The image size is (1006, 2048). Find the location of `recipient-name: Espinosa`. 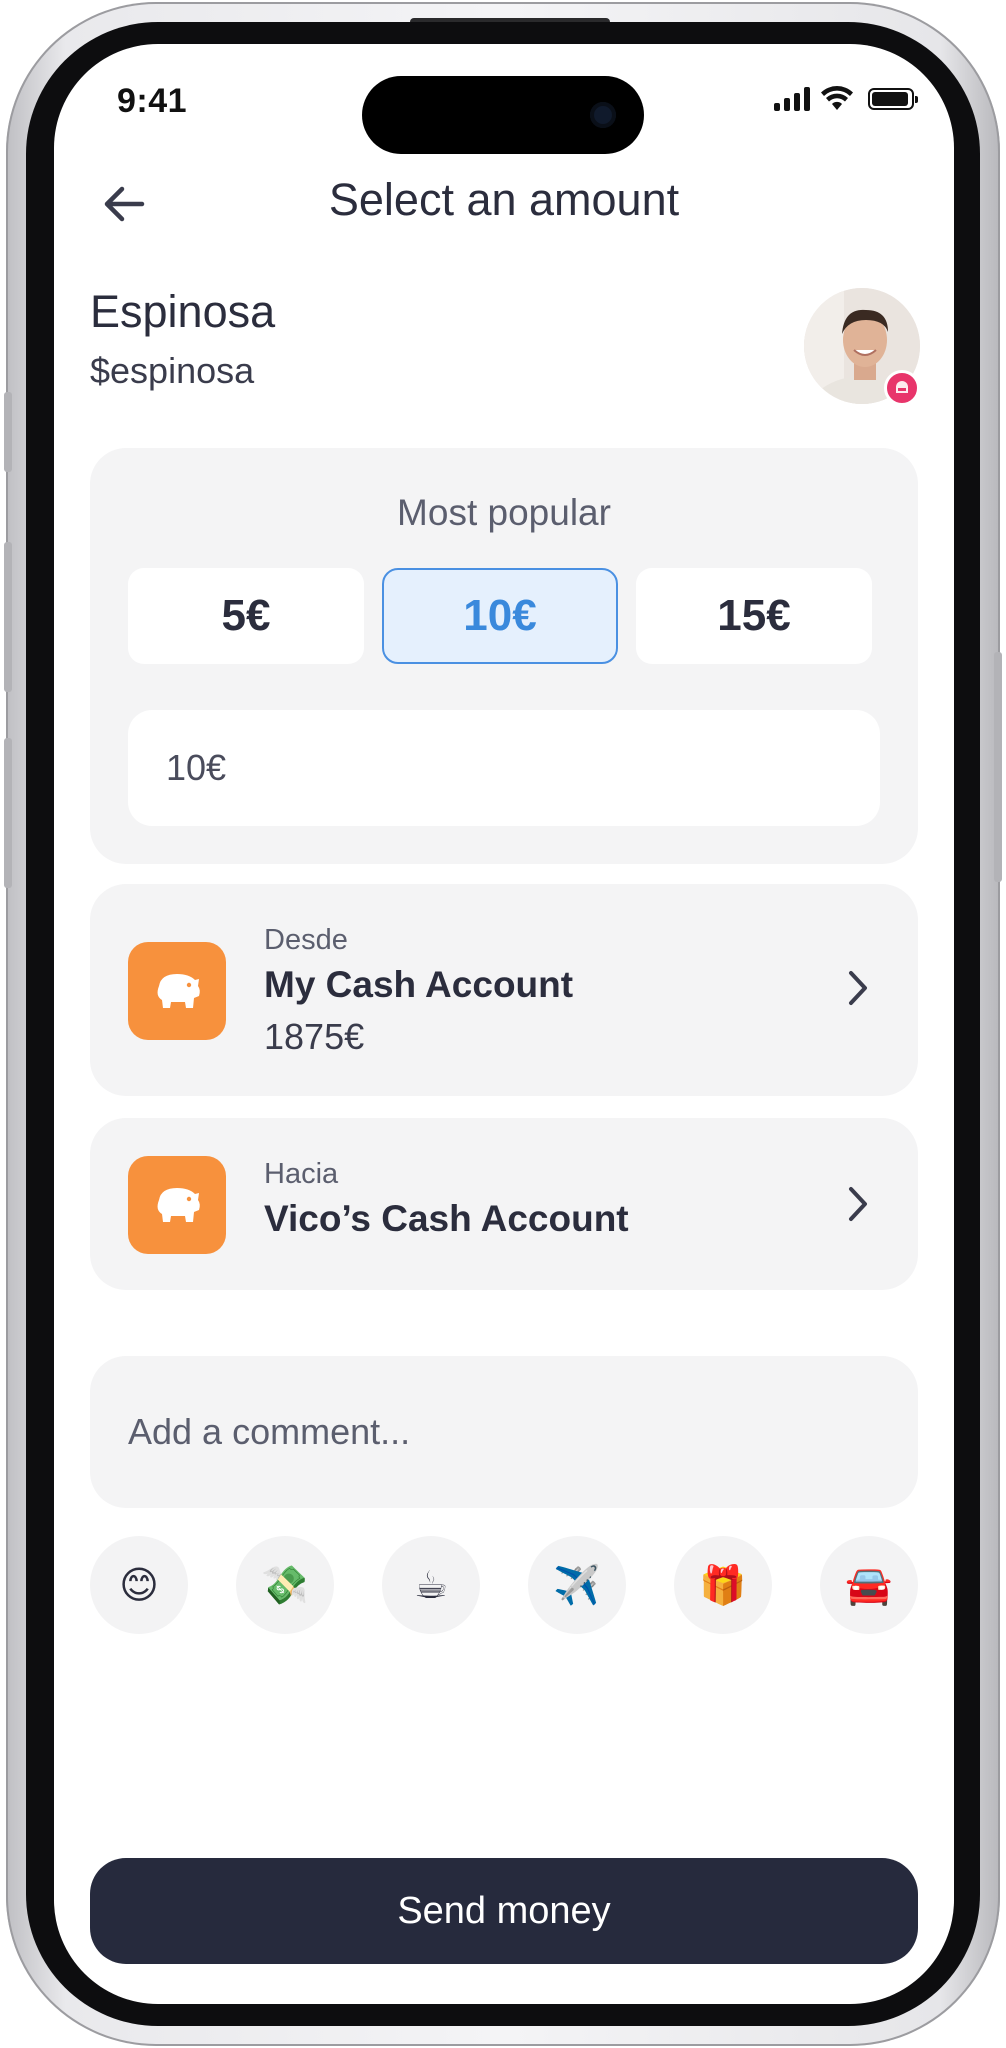

recipient-name: Espinosa is located at coordinates (183, 311).